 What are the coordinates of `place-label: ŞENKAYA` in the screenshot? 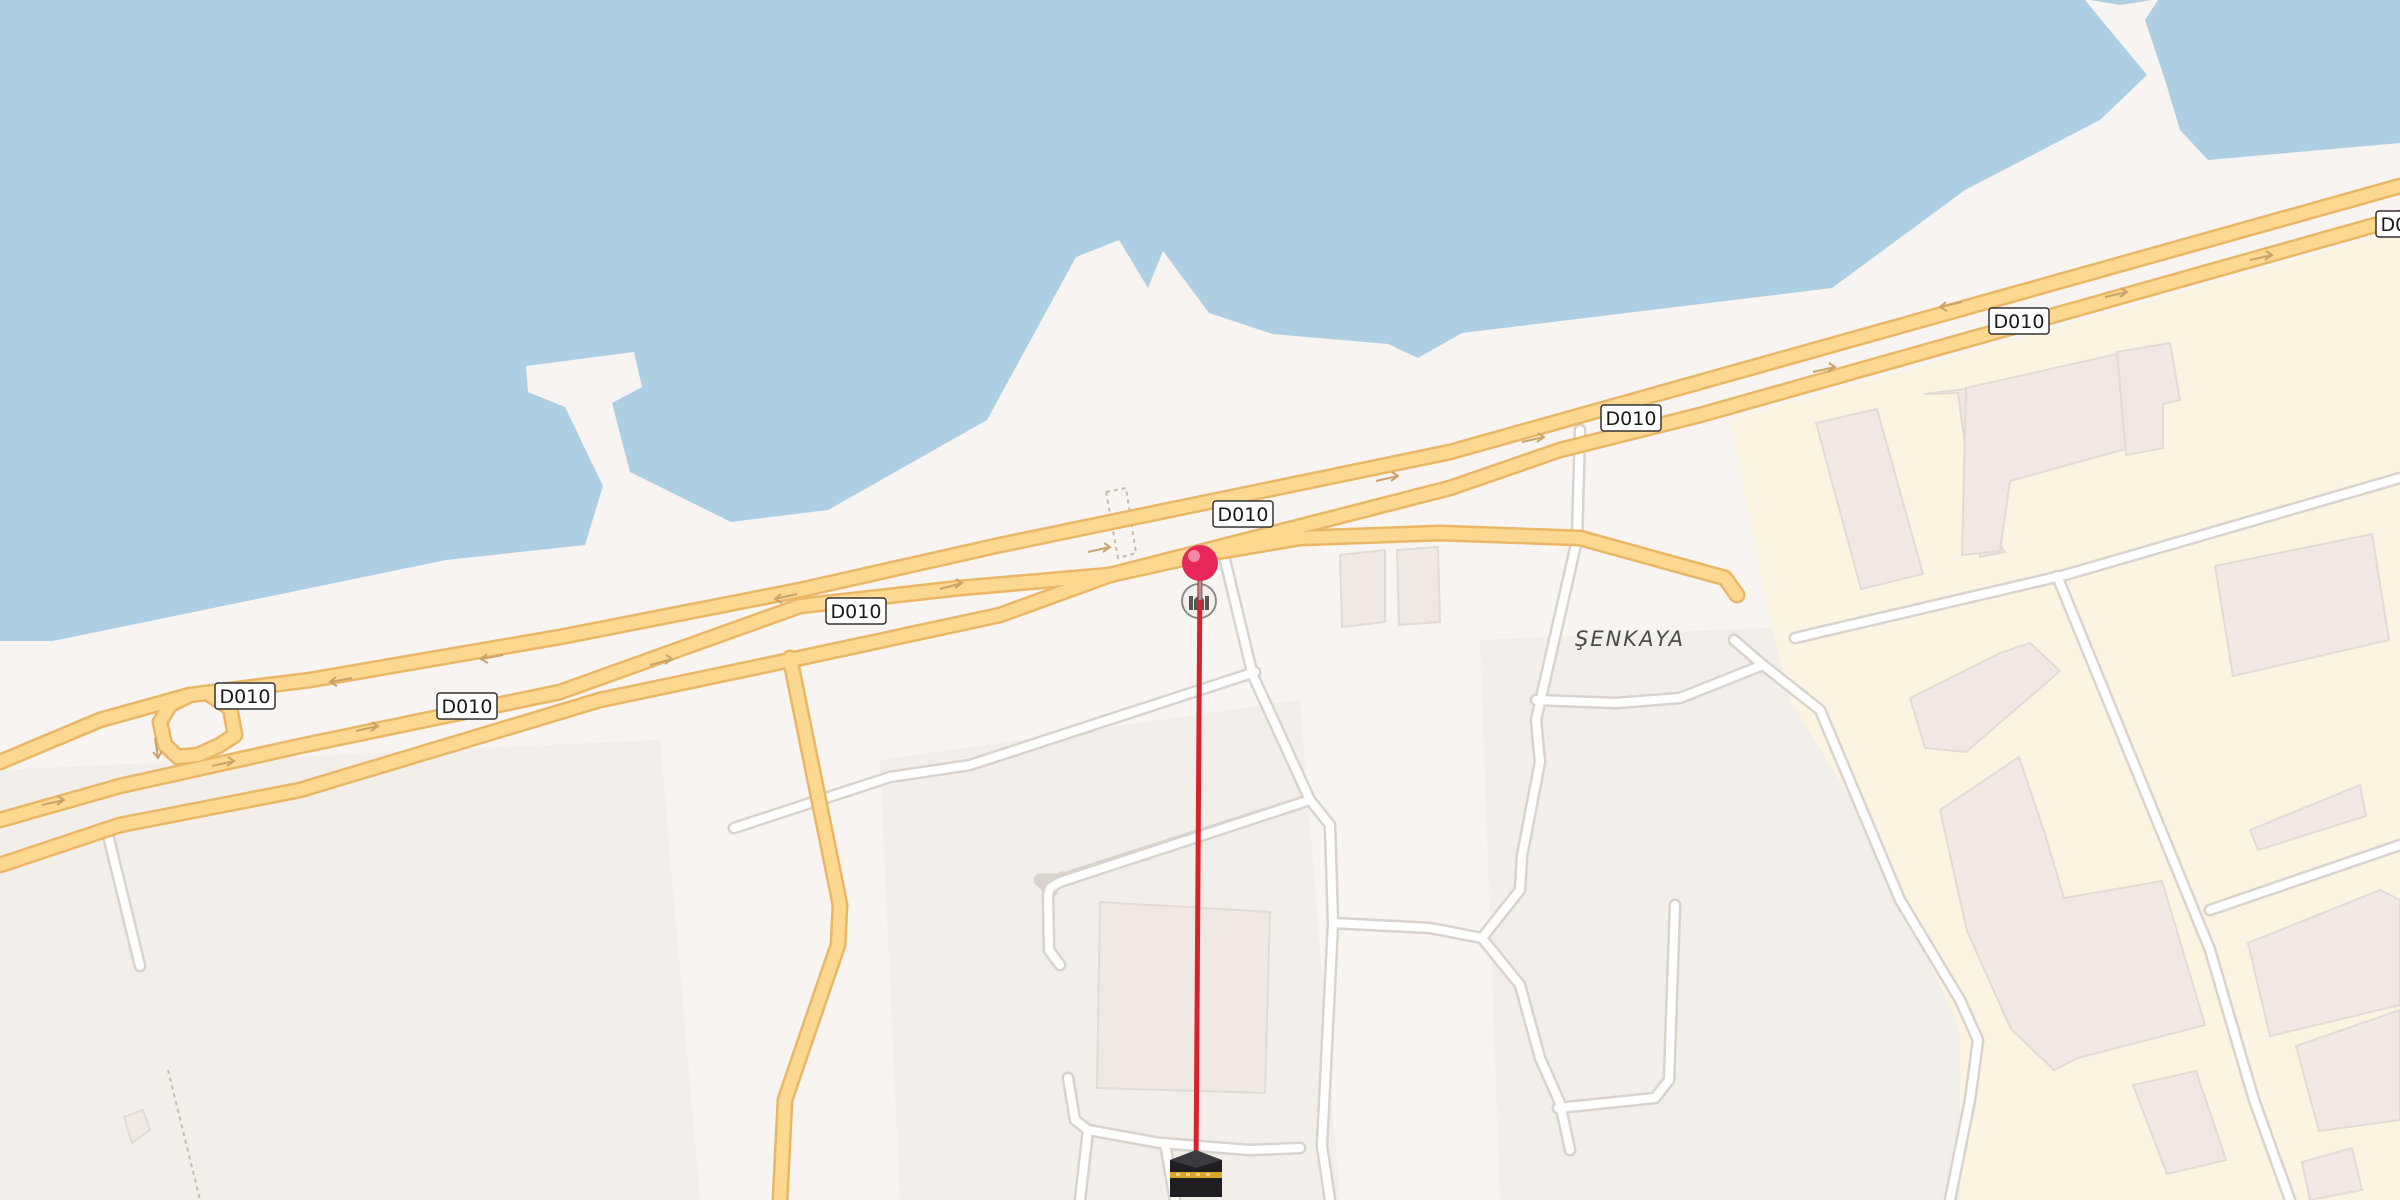 It's located at (1630, 639).